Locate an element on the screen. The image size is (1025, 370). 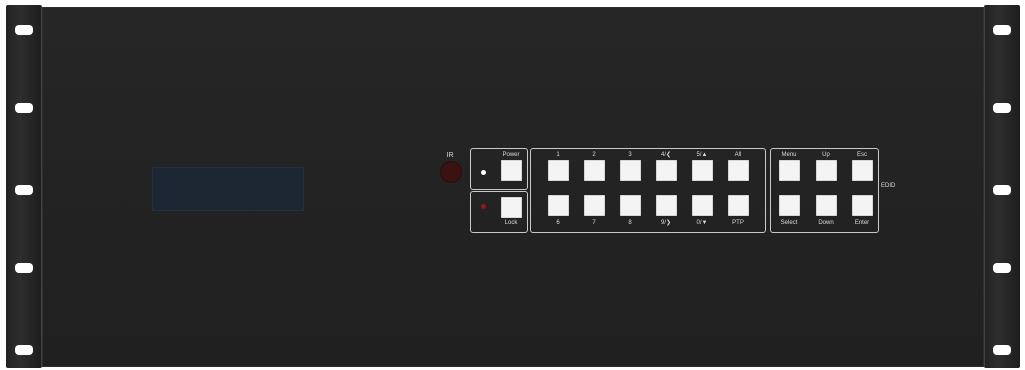
channel-4-left-button is located at coordinates (666, 170).